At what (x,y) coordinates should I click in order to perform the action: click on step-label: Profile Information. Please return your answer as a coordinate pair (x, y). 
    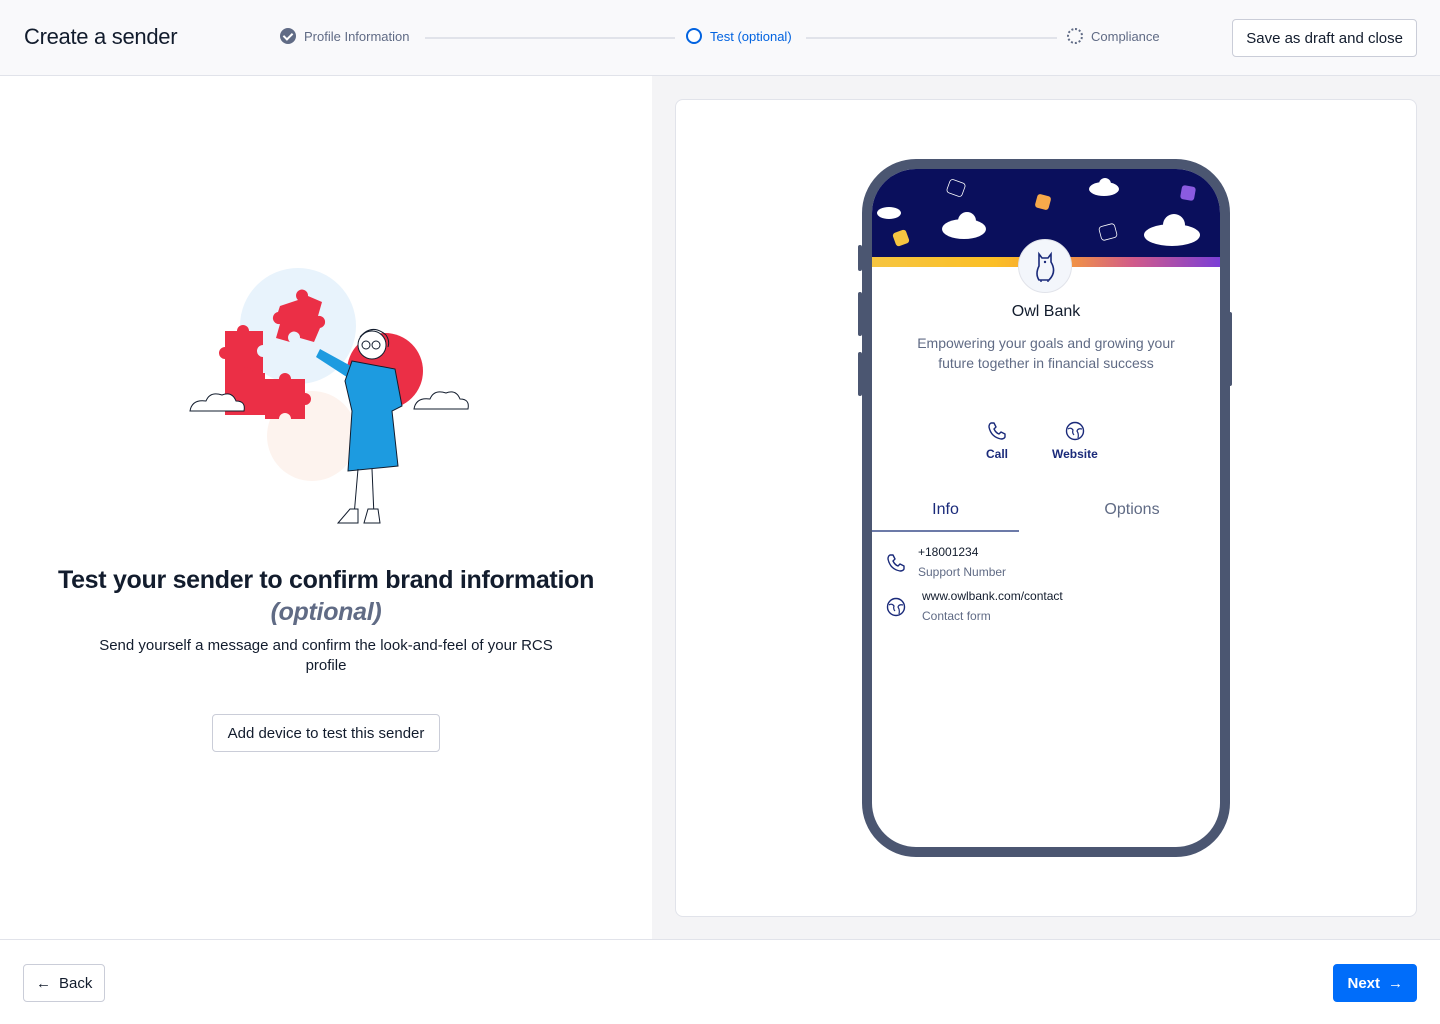
    Looking at the image, I should click on (357, 36).